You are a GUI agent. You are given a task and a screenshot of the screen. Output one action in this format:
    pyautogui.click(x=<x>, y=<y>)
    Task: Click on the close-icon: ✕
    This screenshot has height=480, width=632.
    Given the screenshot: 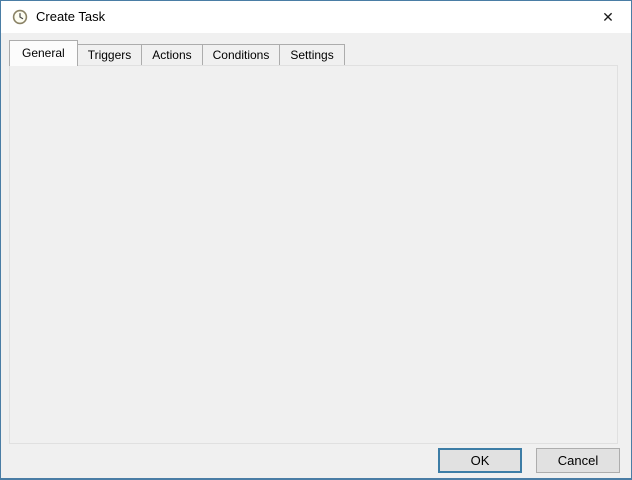 What is the action you would take?
    pyautogui.click(x=608, y=17)
    